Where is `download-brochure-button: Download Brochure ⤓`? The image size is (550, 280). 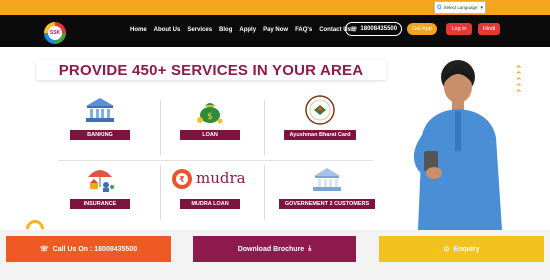
download-brochure-button: Download Brochure ⤓ is located at coordinates (274, 249).